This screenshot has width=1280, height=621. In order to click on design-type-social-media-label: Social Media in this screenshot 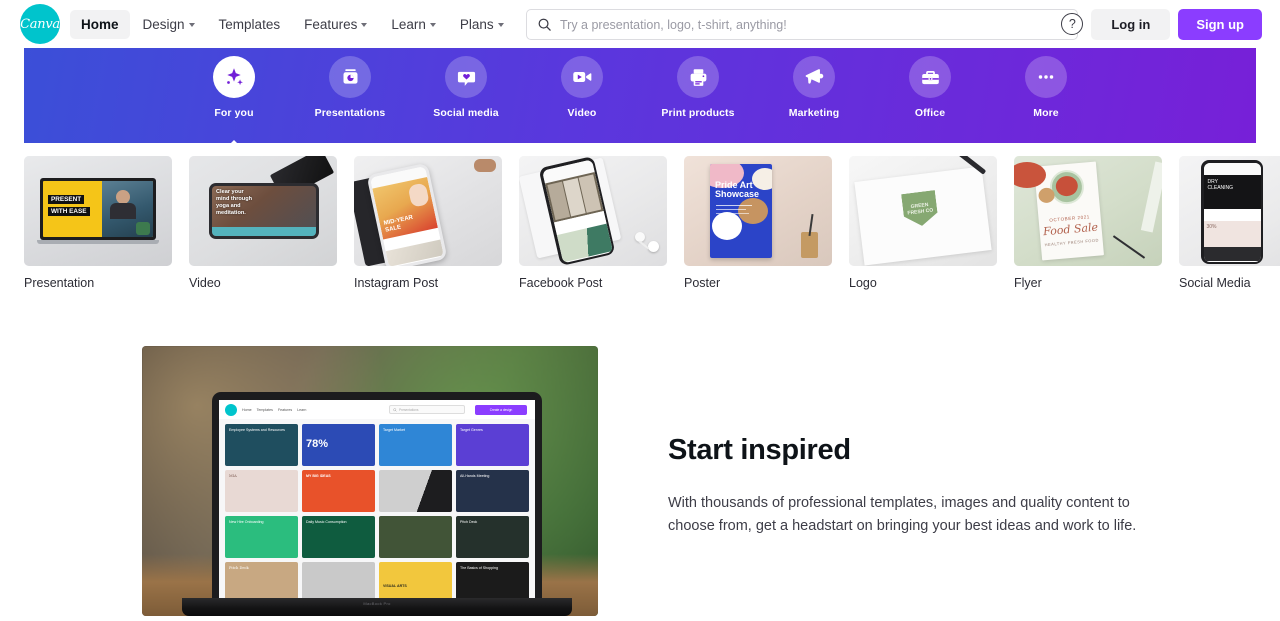, I will do `click(1215, 283)`.